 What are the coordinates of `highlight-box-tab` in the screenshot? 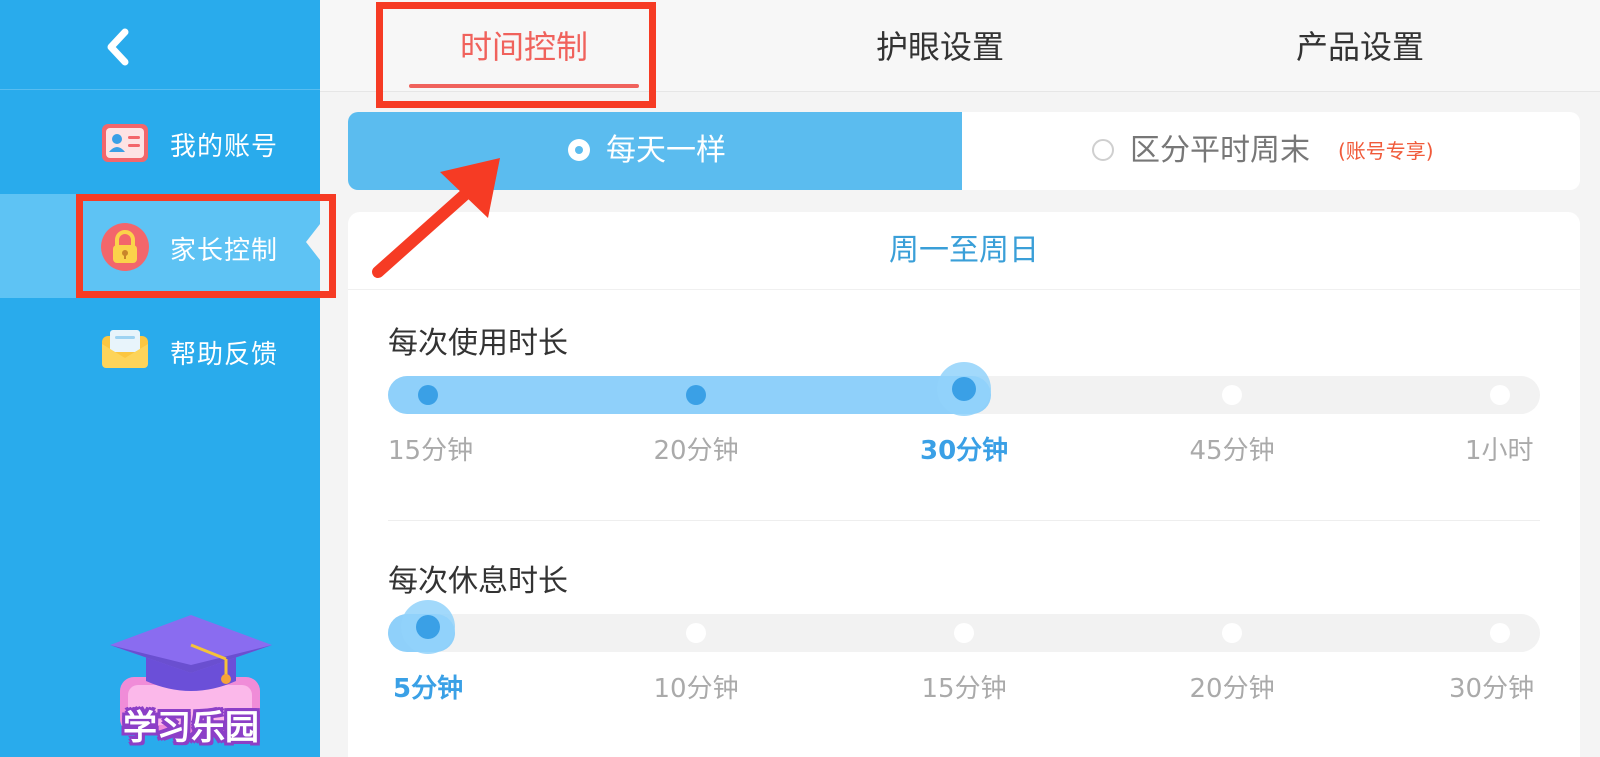 It's located at (516, 55).